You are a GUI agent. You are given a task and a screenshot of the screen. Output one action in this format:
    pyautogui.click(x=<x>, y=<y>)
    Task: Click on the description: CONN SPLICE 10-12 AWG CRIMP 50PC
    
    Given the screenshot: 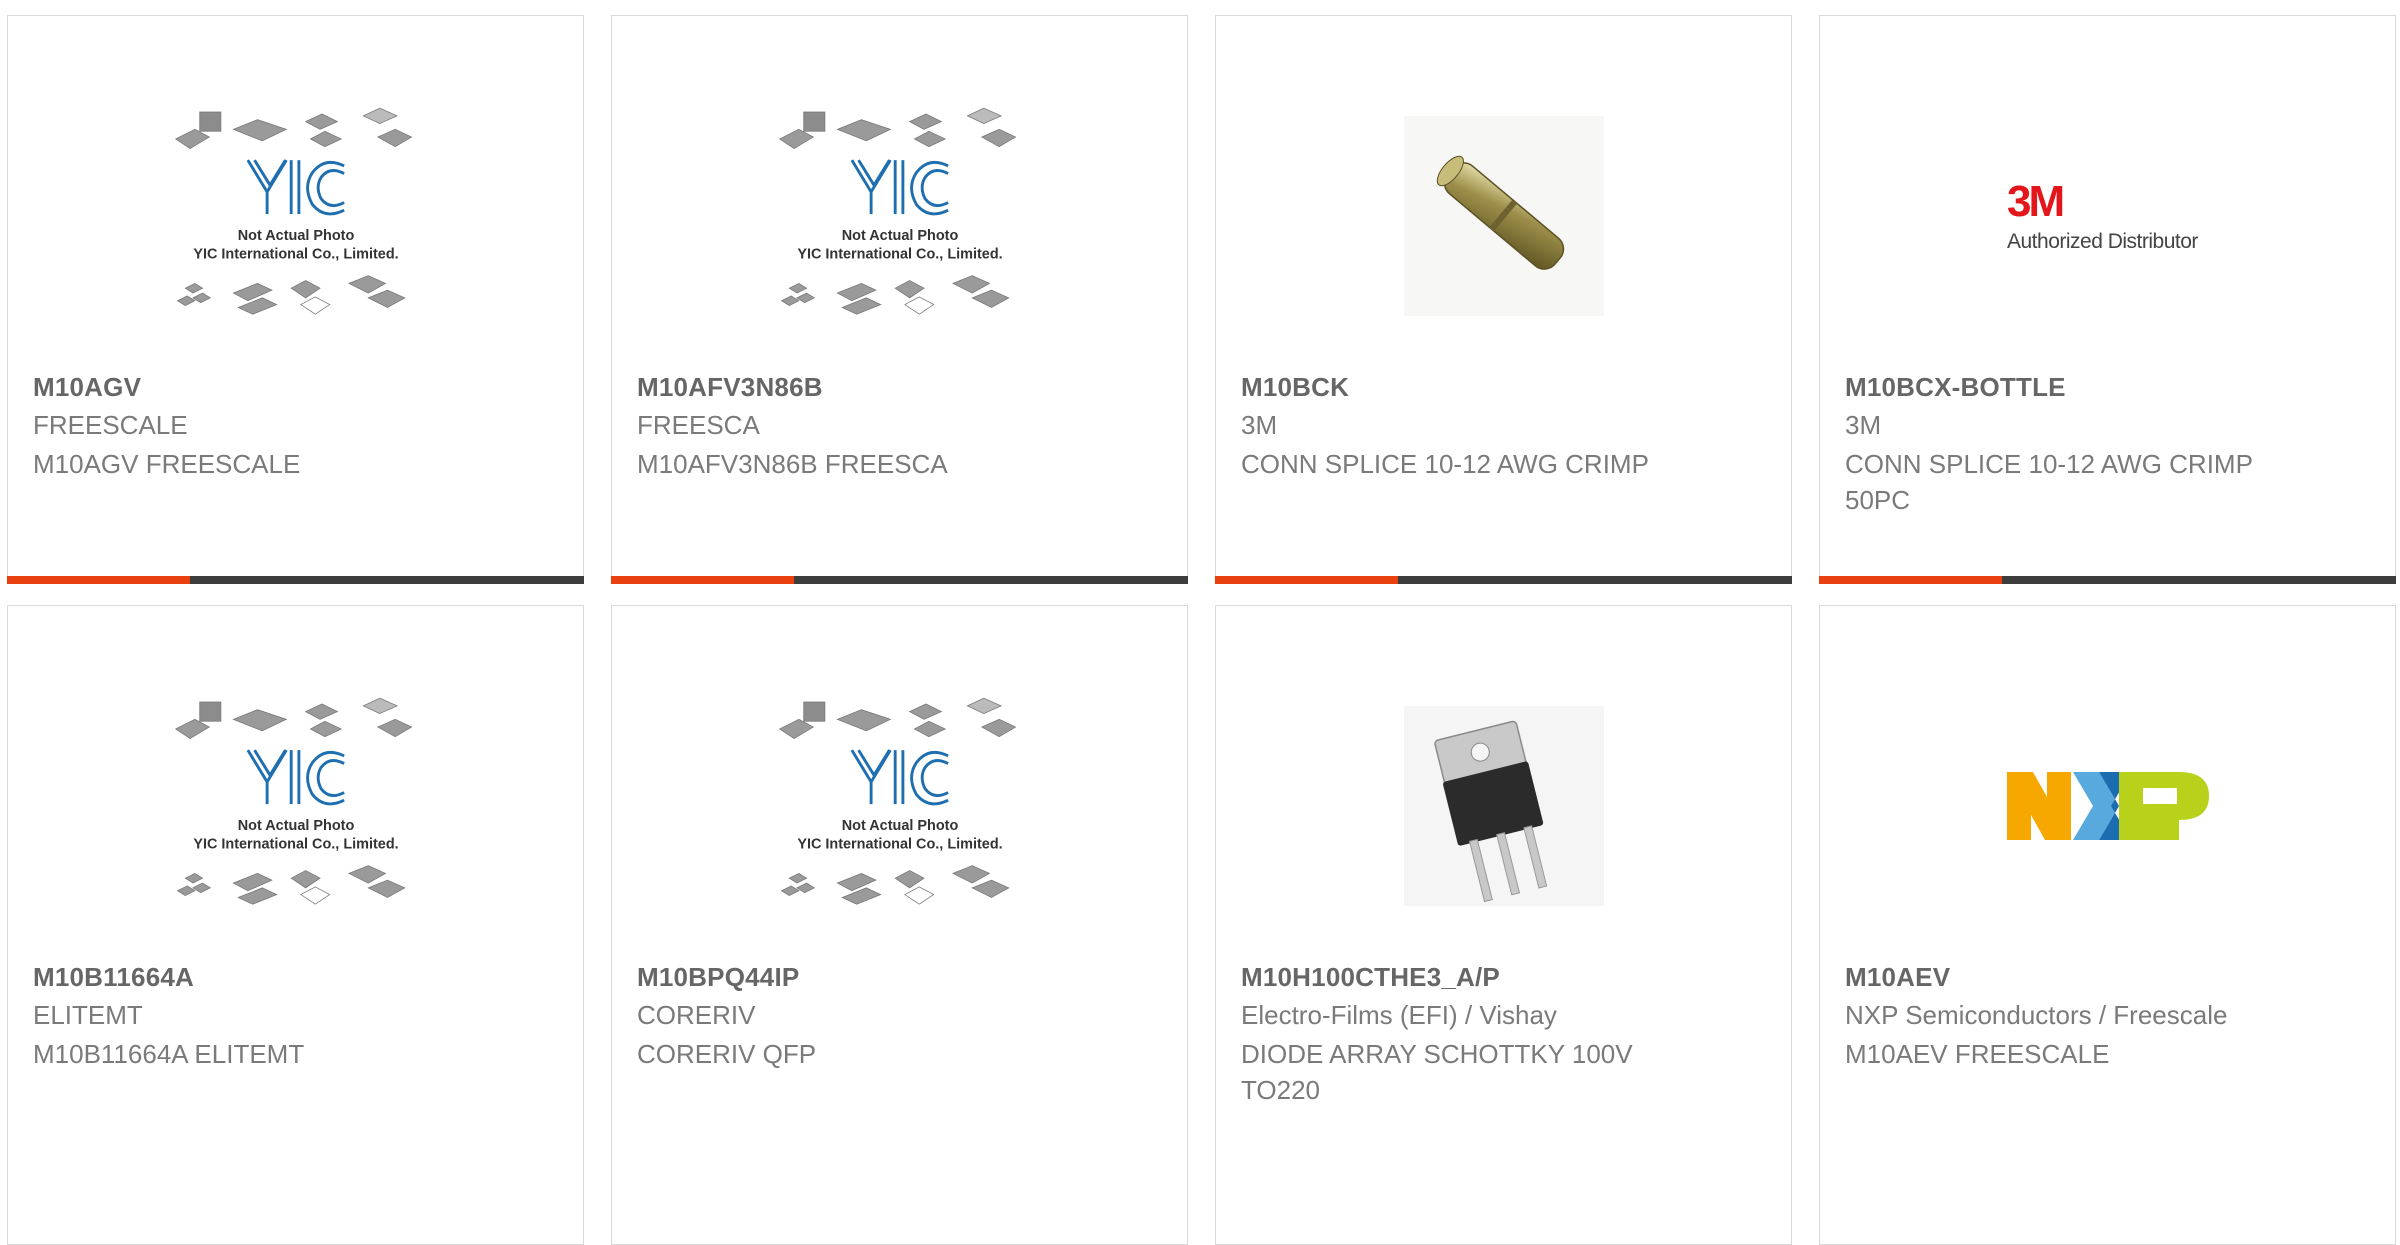 What is the action you would take?
    pyautogui.click(x=2049, y=482)
    